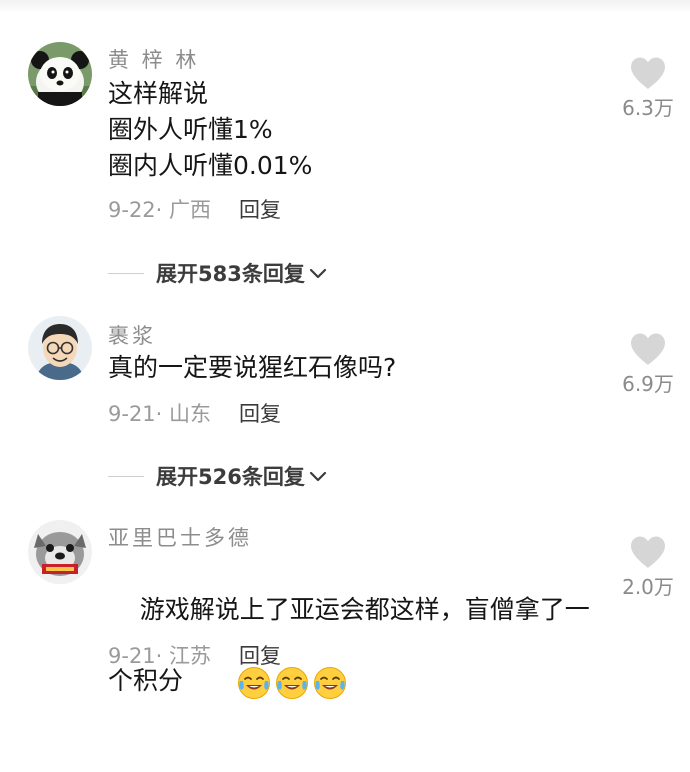 The image size is (690, 772). I want to click on panda-avatar-image, so click(60, 74).